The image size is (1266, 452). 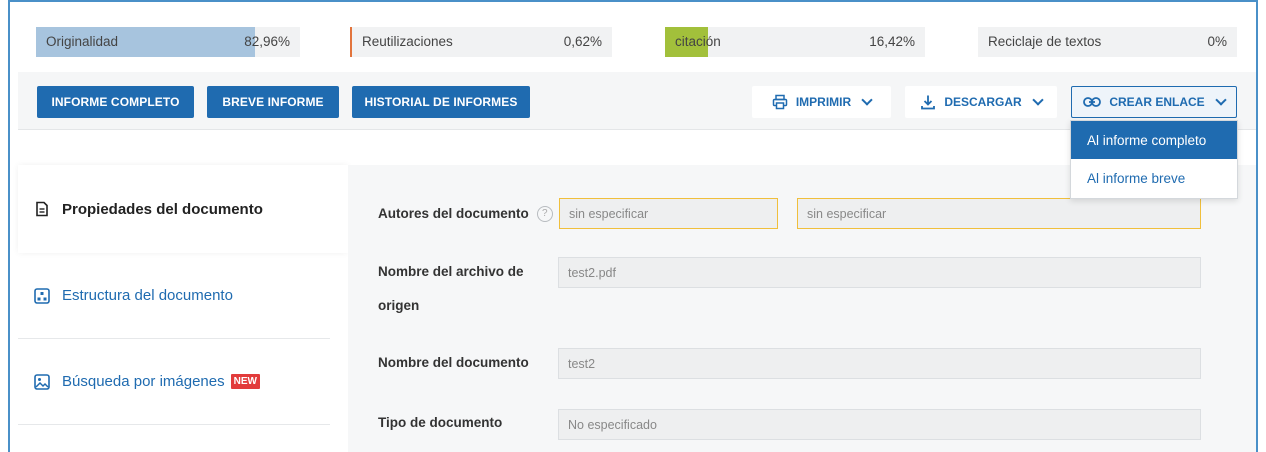 I want to click on authors-label: Autores del documento, so click(x=453, y=213).